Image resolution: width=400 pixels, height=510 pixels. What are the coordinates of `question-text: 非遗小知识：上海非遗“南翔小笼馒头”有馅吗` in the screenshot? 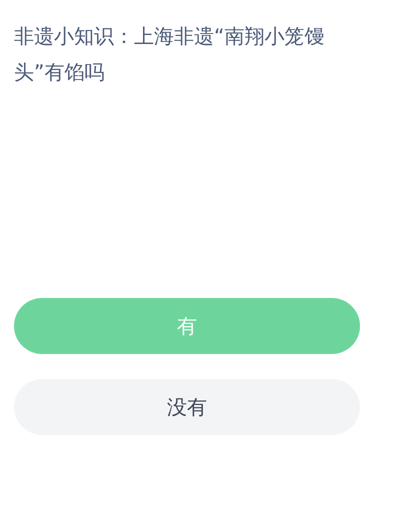 It's located at (169, 54).